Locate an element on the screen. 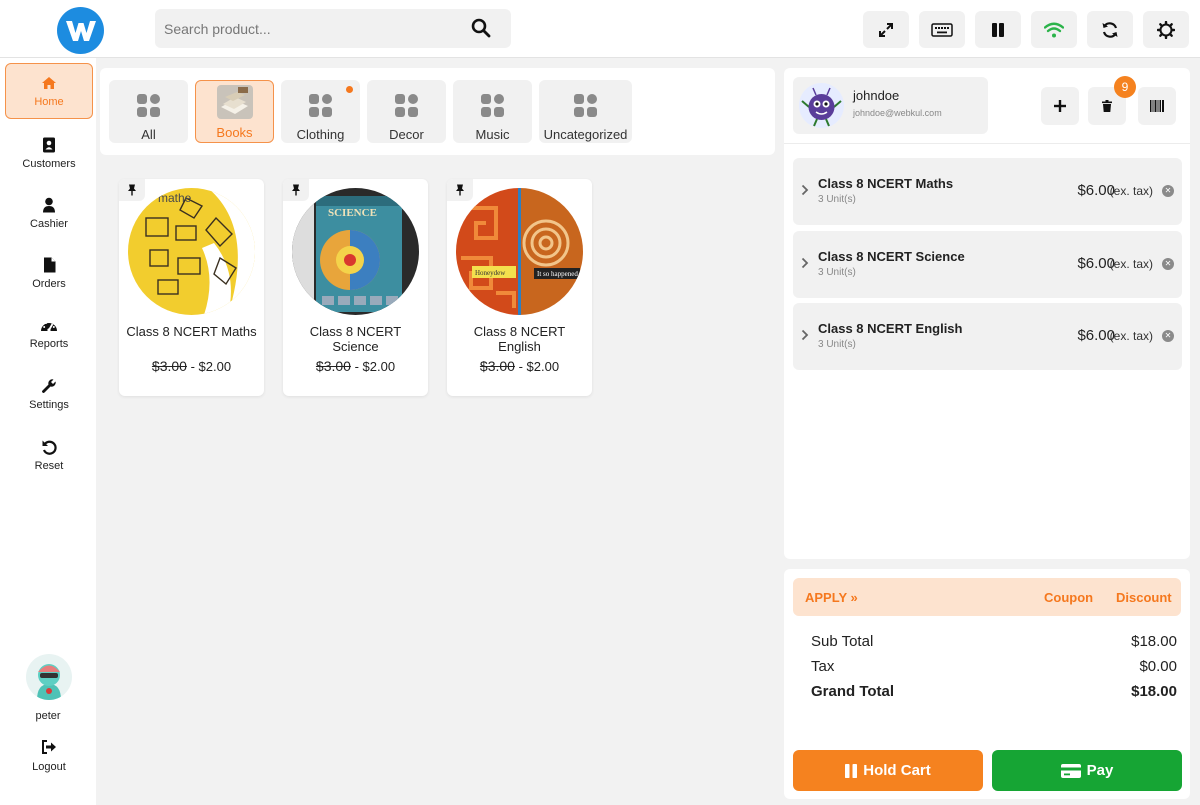  sync-button is located at coordinates (1110, 29).